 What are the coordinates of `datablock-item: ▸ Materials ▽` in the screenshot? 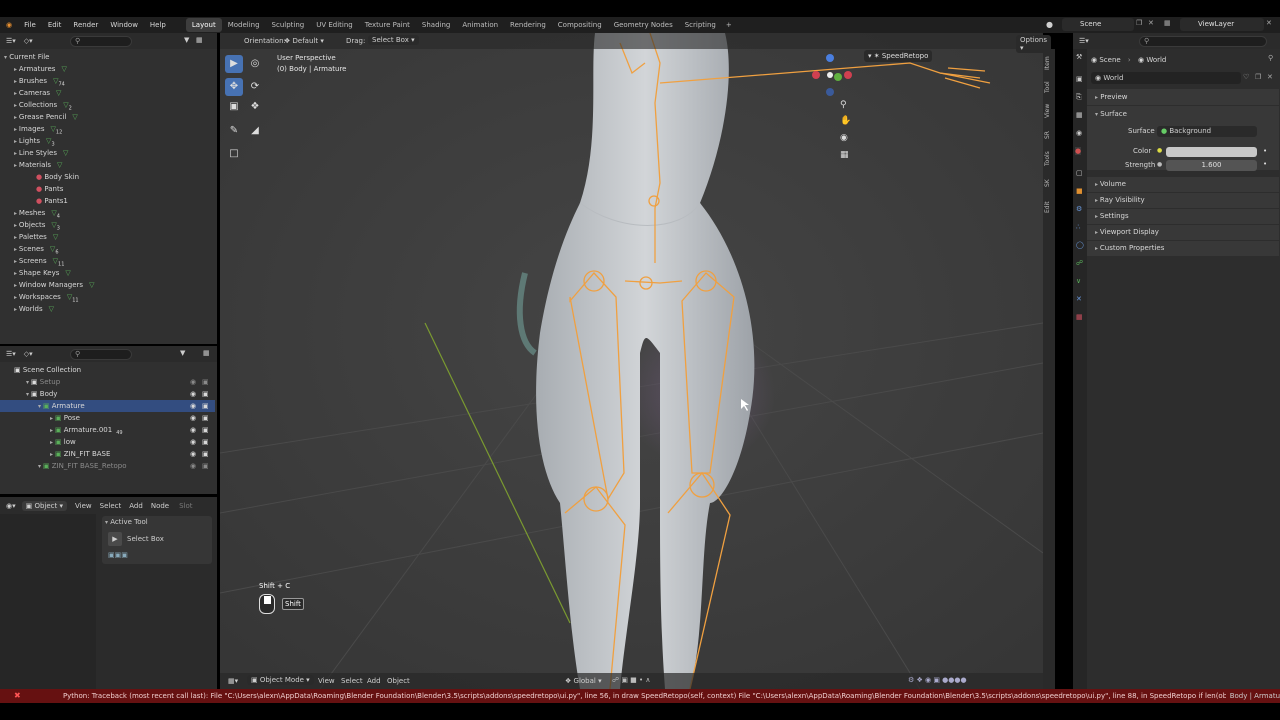 It's located at (38, 165).